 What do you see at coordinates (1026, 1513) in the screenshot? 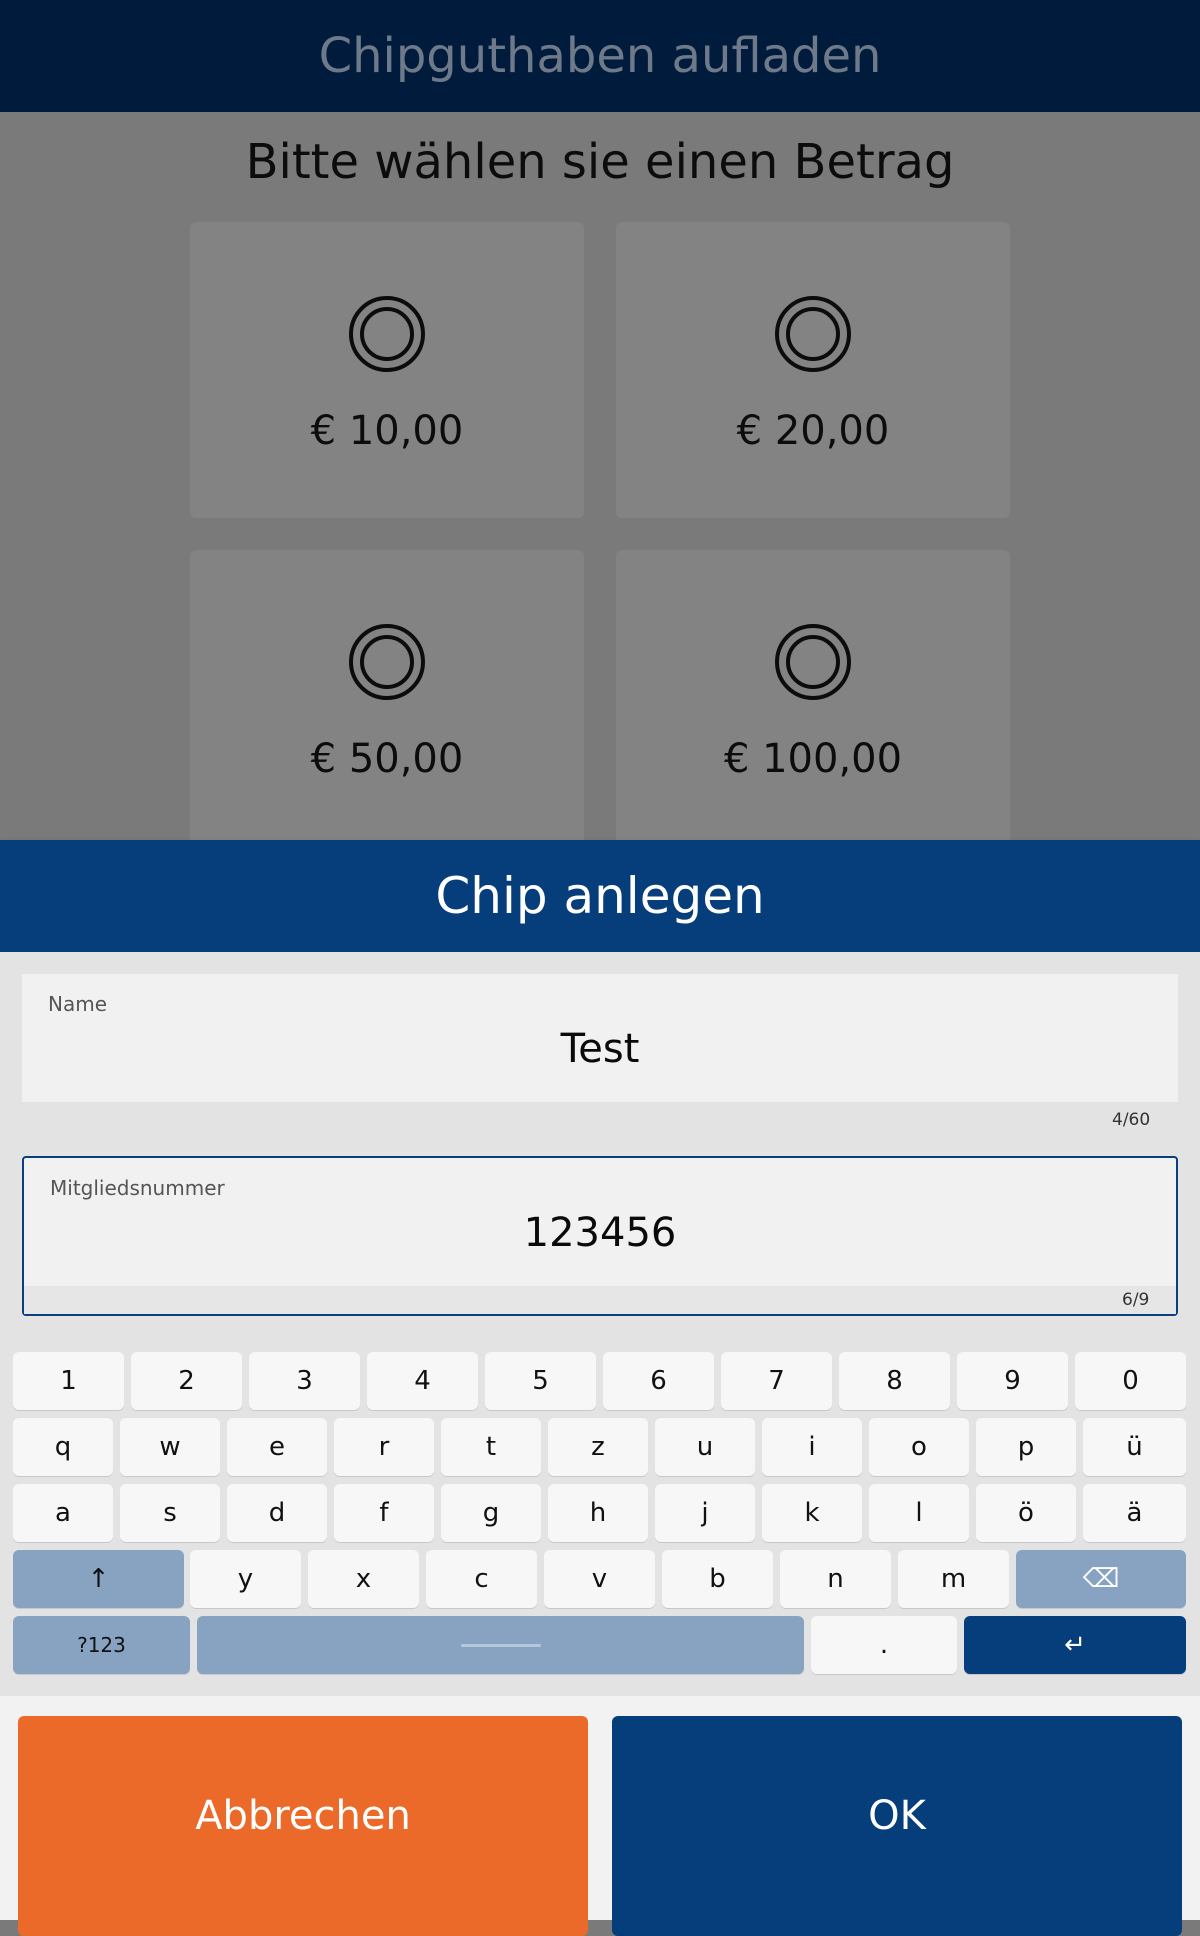
I see `key-oe: ö` at bounding box center [1026, 1513].